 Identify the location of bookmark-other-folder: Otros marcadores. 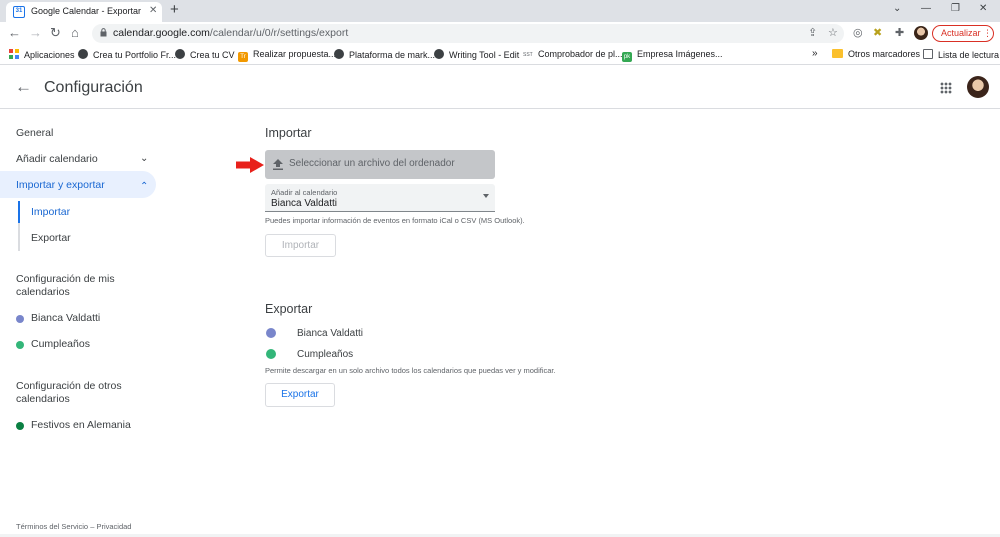
(876, 54).